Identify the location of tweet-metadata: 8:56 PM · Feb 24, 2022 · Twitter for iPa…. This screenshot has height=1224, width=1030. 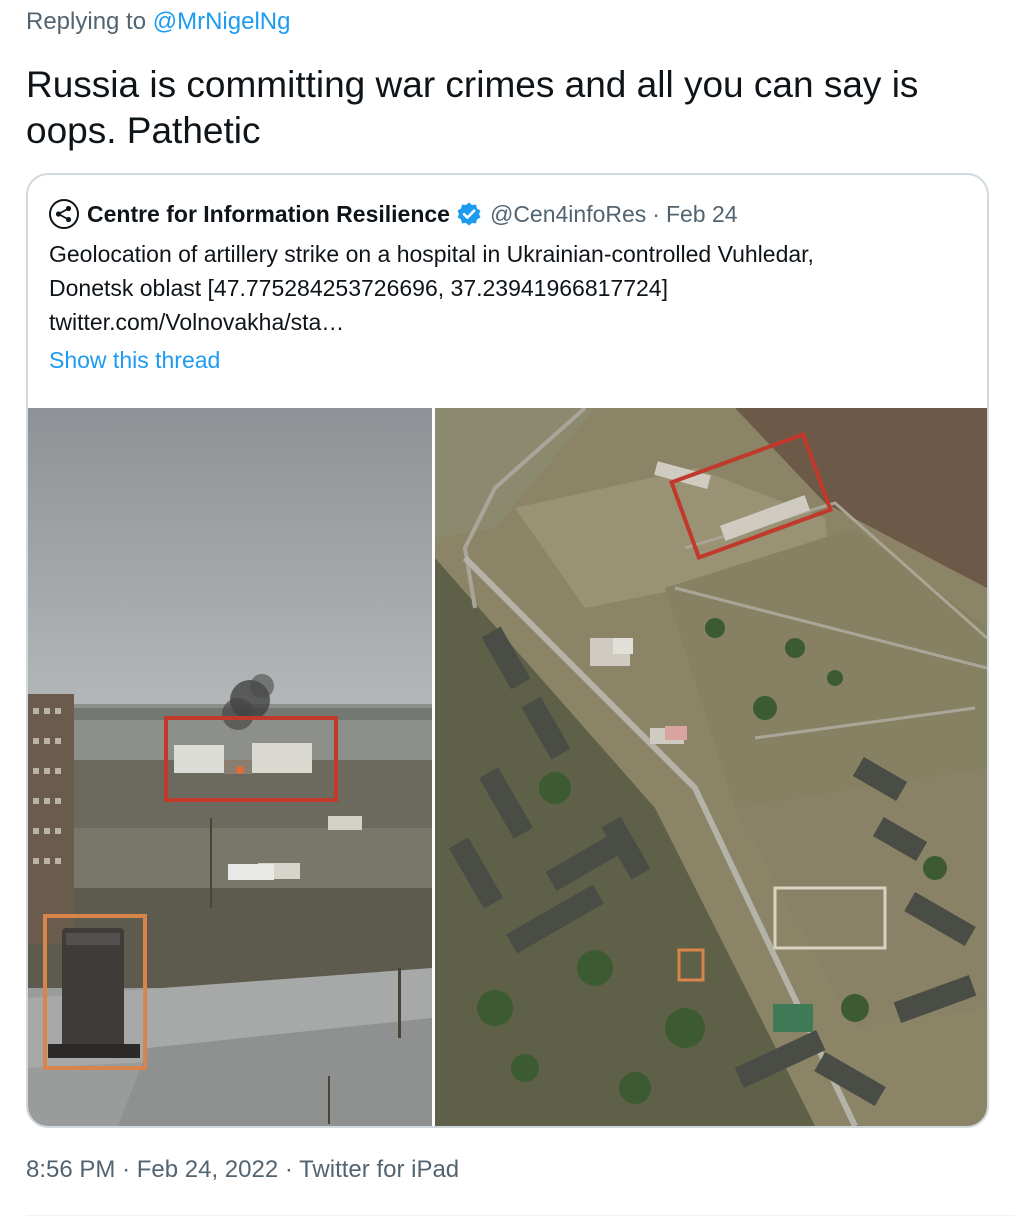
(242, 1170).